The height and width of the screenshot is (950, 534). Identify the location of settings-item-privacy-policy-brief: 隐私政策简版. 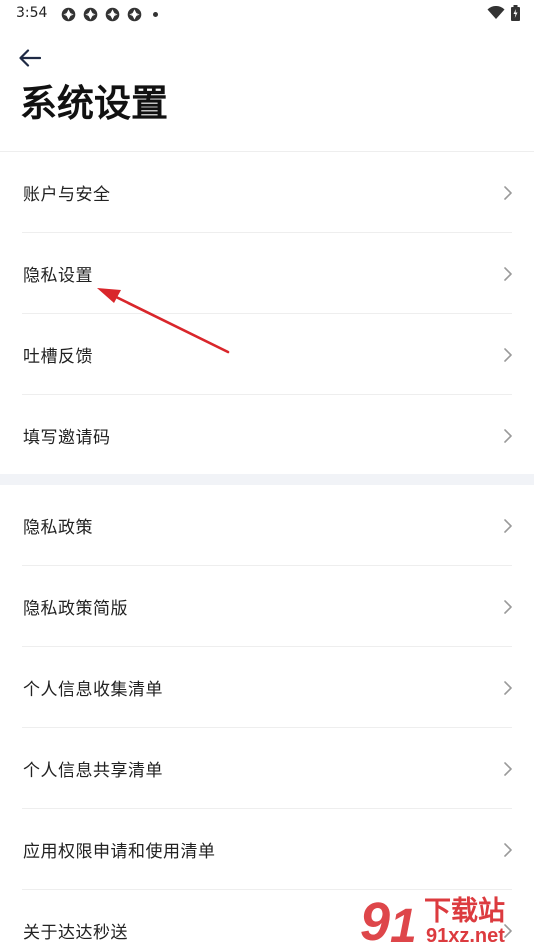
(267, 606).